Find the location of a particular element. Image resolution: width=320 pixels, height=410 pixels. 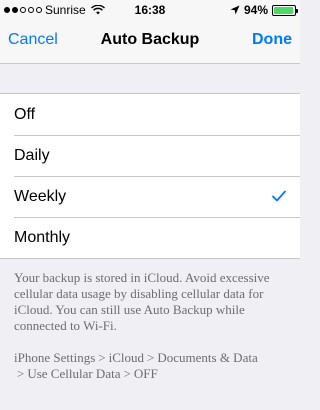

navigation-bar: Cancel Auto Backup Done is located at coordinates (150, 42).